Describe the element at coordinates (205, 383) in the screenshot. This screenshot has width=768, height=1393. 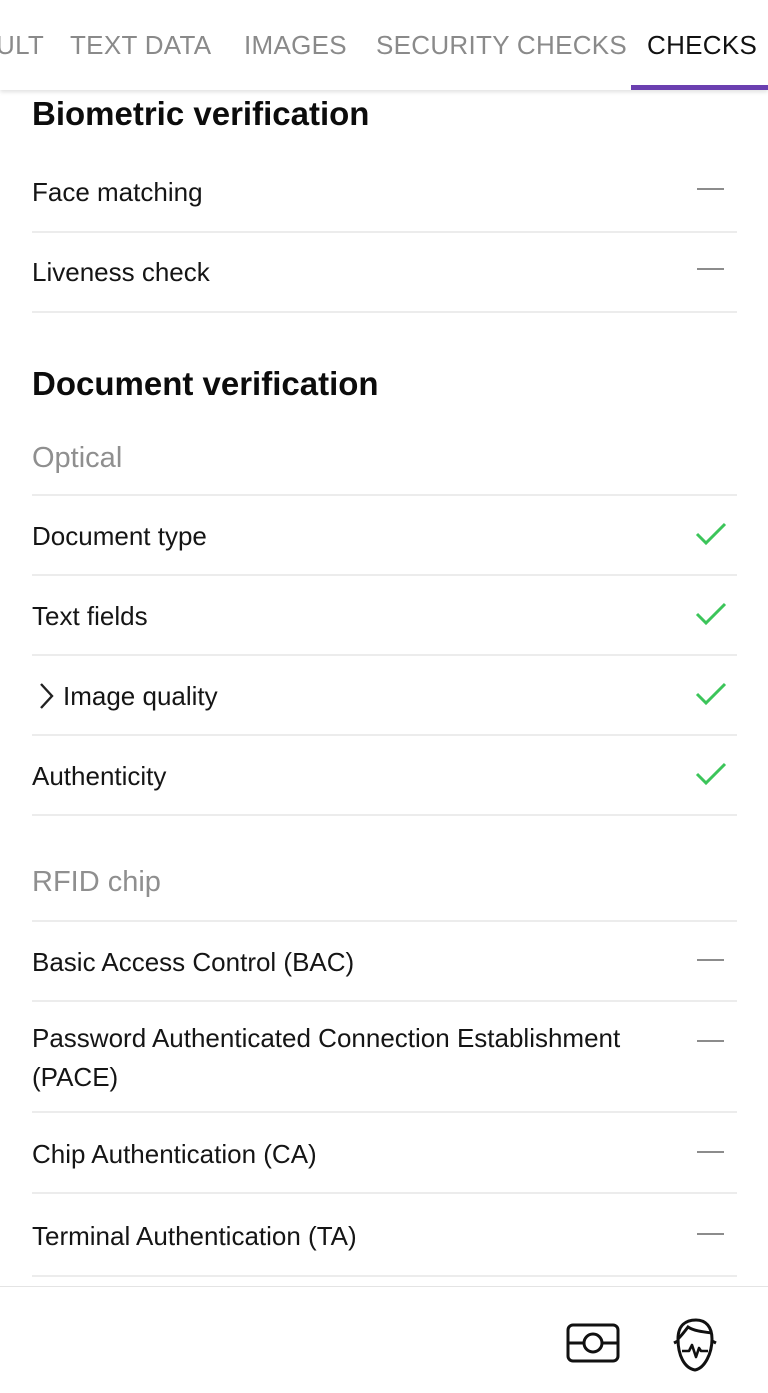
I see `document-section-title: Document verification` at that location.